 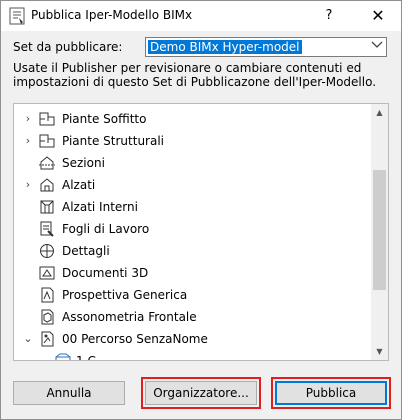 I want to click on cancel-button: Annulla, so click(x=69, y=393).